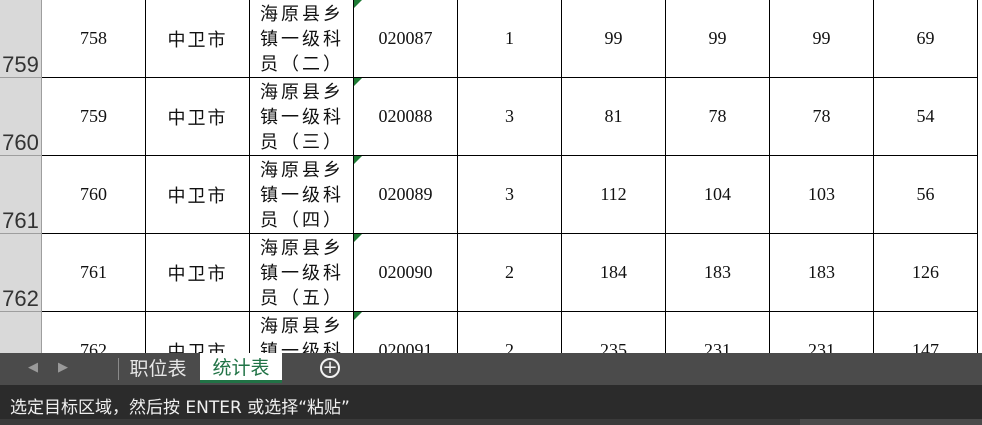 Image resolution: width=982 pixels, height=425 pixels. I want to click on cell-value: 103, so click(821, 194).